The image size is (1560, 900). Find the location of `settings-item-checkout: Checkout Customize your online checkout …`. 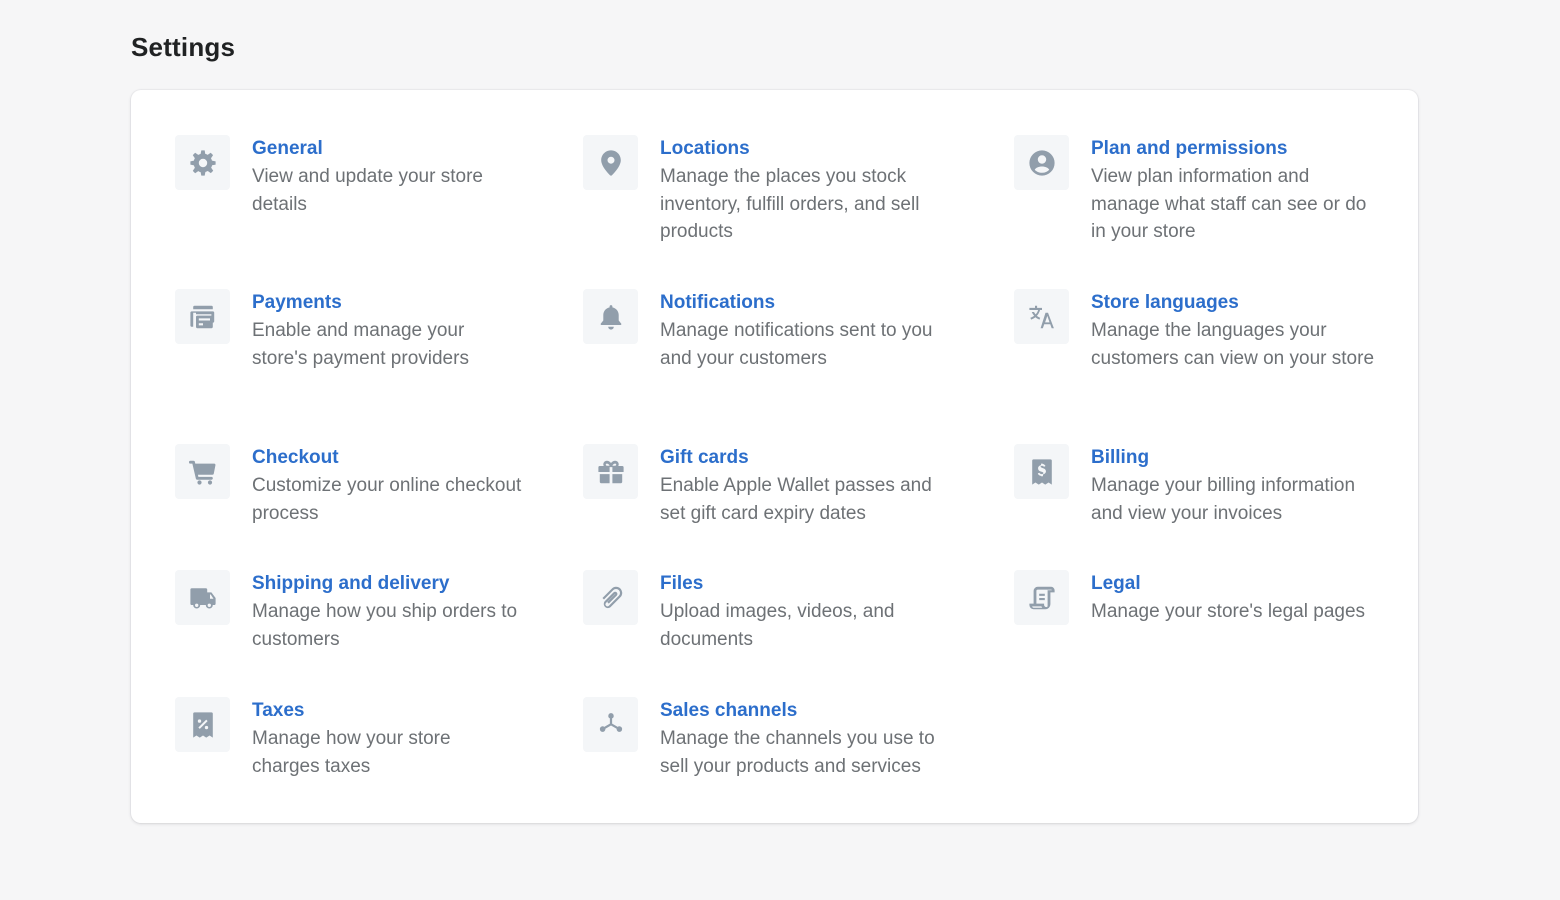

settings-item-checkout: Checkout Customize your online checkout … is located at coordinates (348, 485).